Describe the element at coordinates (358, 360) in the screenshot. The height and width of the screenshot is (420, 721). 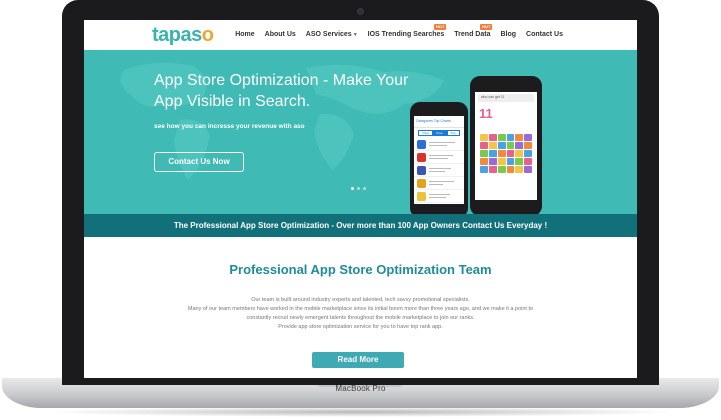
I see `read-more-button: Read More` at that location.